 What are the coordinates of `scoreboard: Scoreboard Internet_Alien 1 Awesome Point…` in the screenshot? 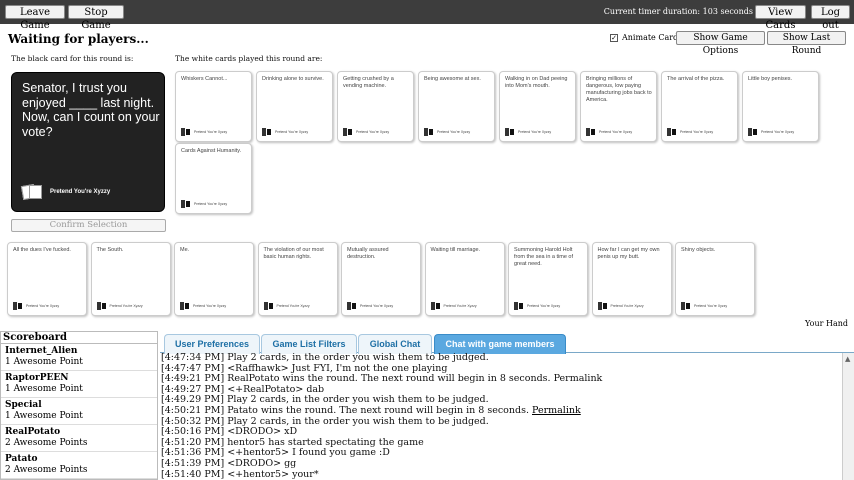 It's located at (79, 405).